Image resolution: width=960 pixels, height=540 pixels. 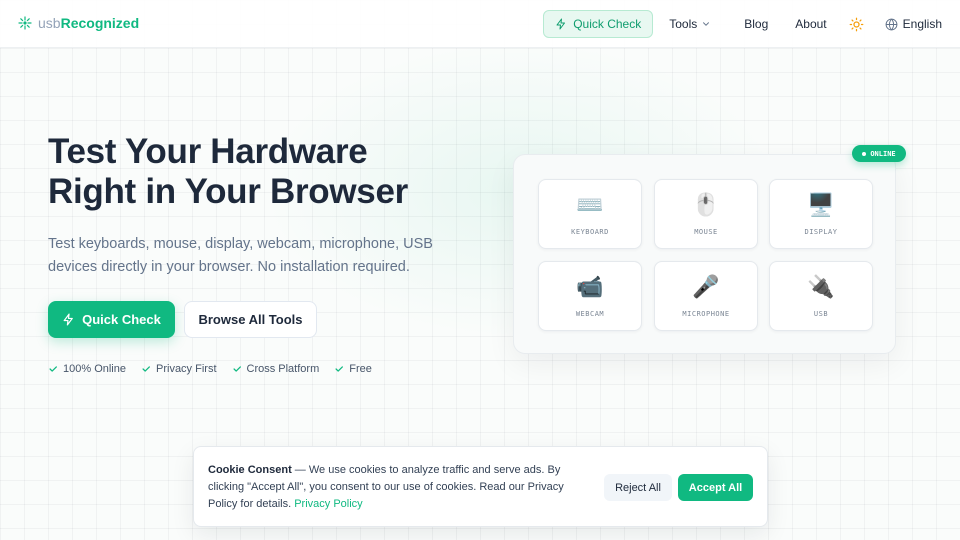 What do you see at coordinates (94, 369) in the screenshot?
I see `feature-label: 100% Online` at bounding box center [94, 369].